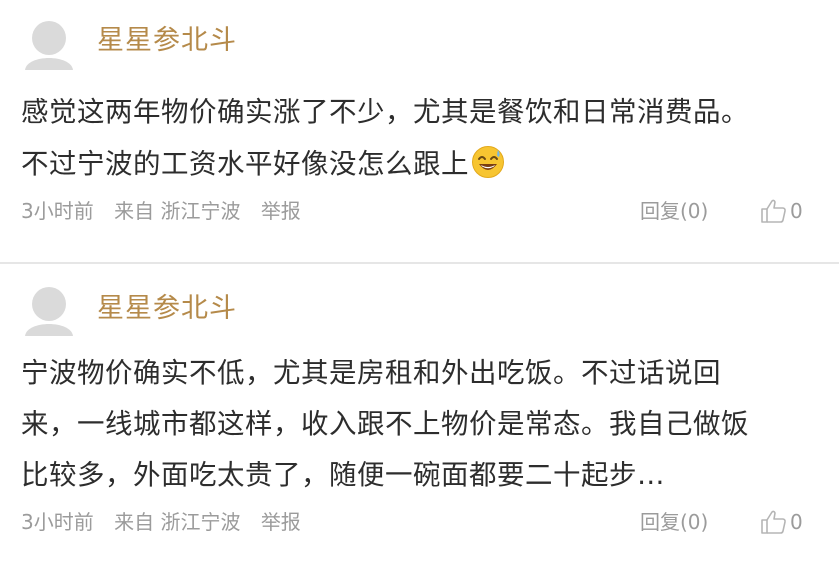 Image resolution: width=839 pixels, height=566 pixels. Describe the element at coordinates (488, 162) in the screenshot. I see `sweat-smile-emoji-icon` at that location.